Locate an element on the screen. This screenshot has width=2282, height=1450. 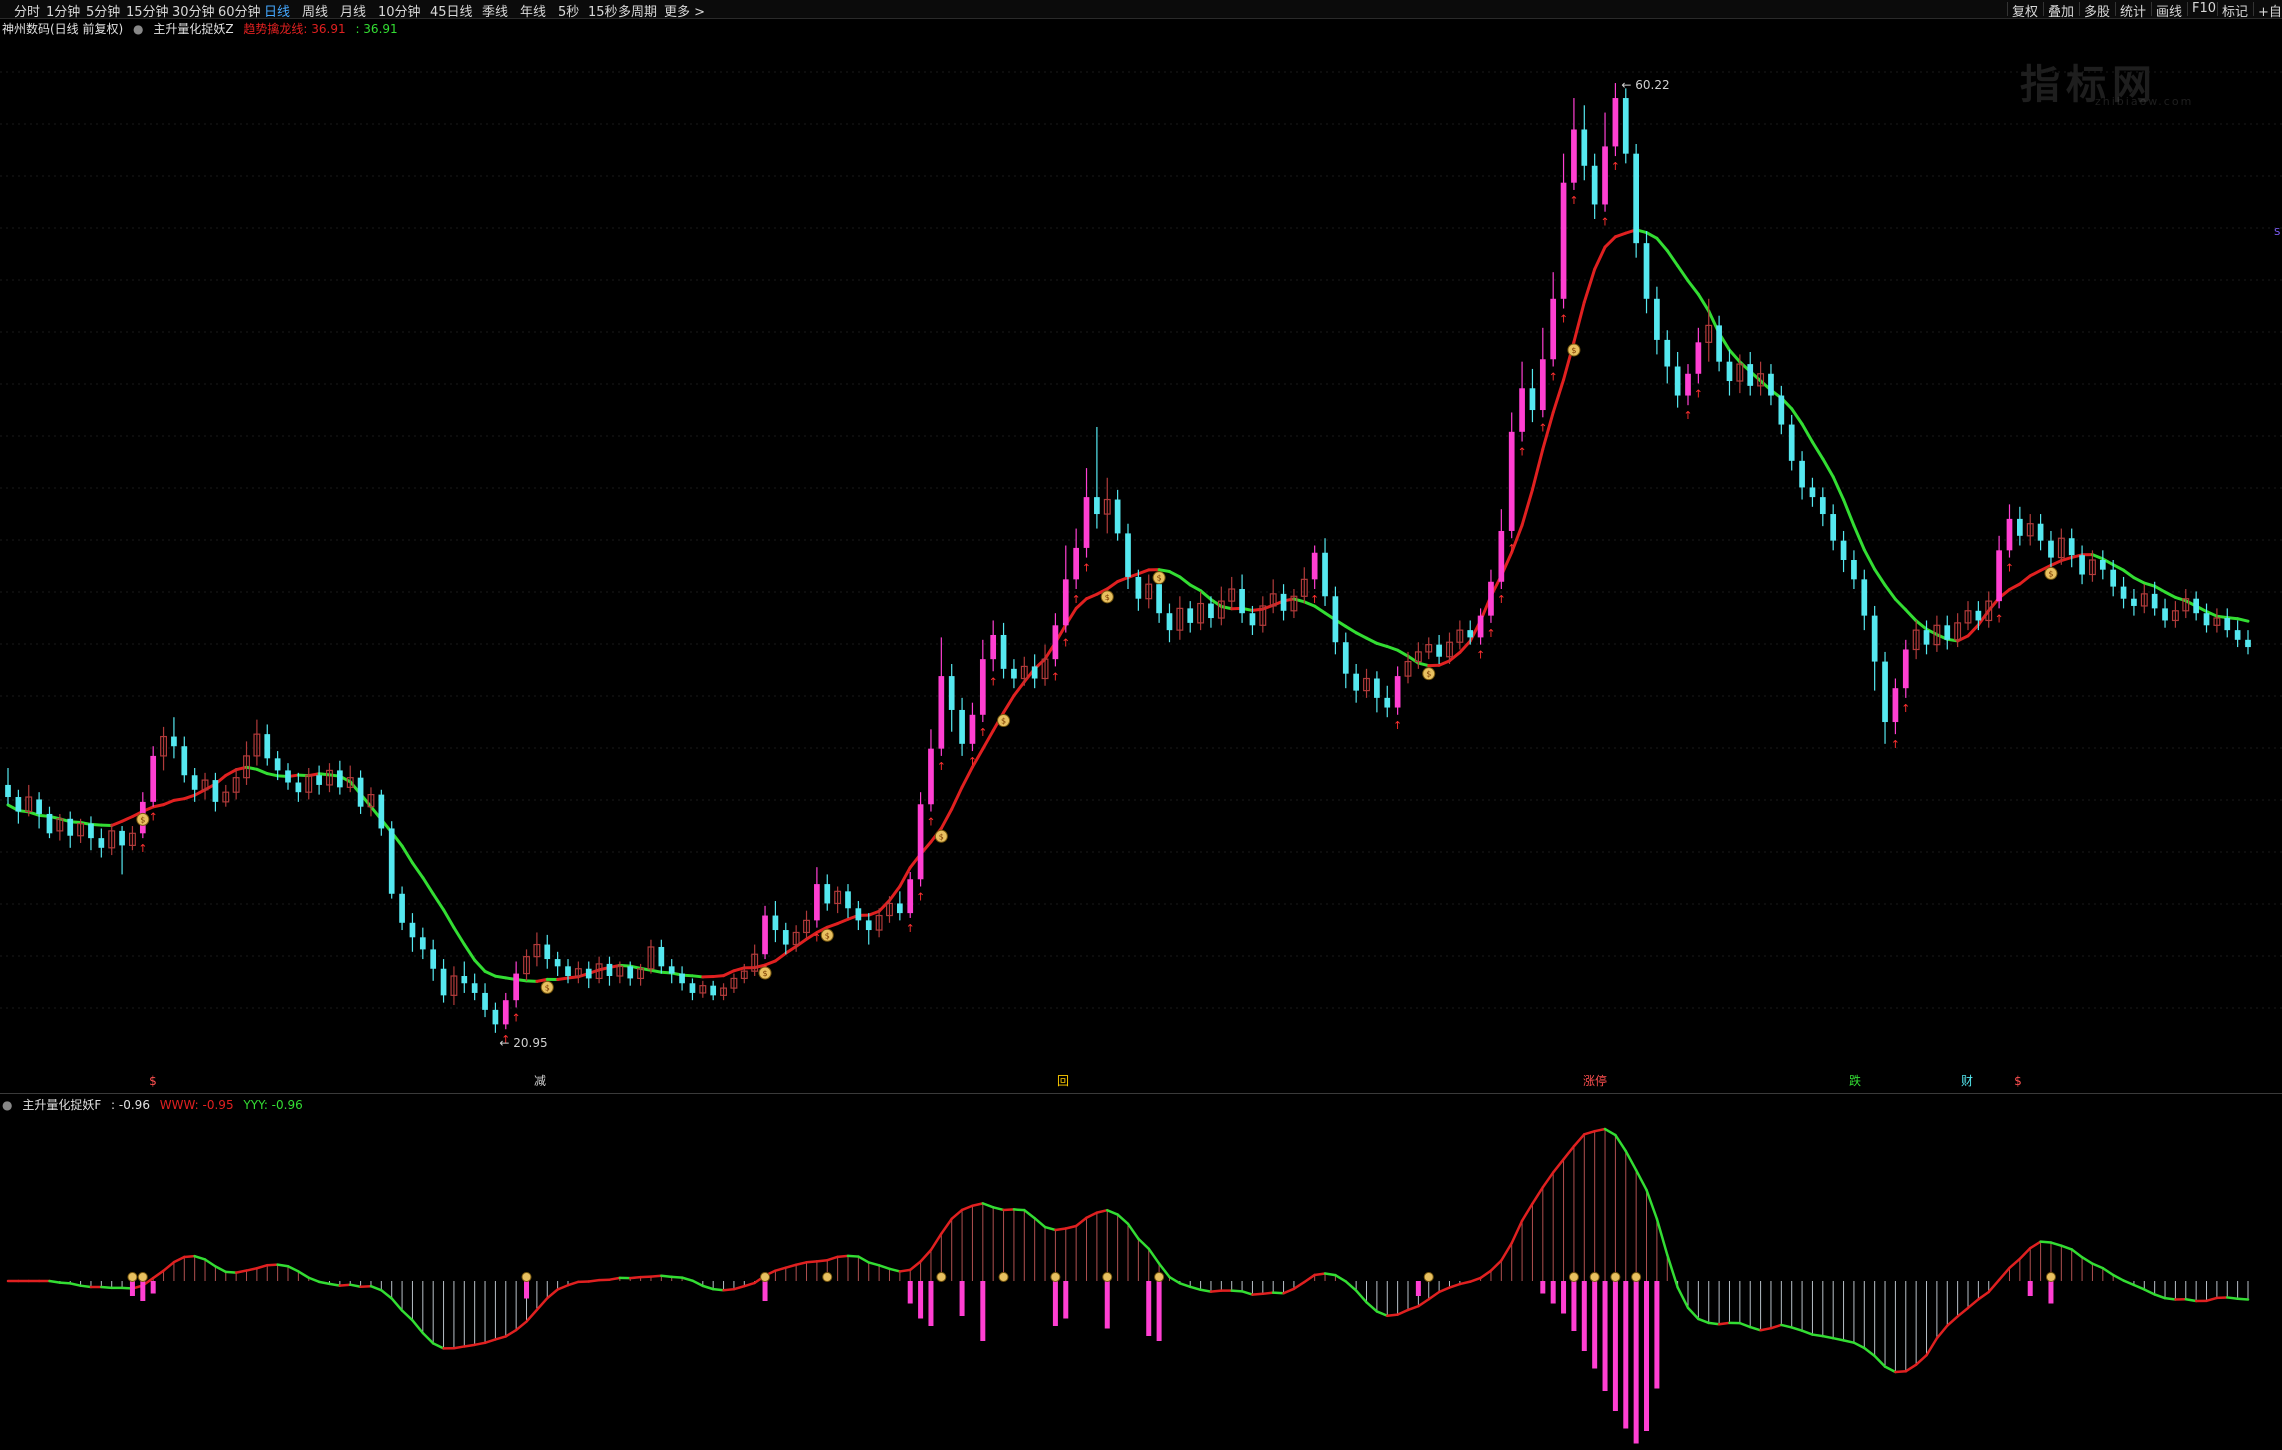
period-tab-15: 多周期 is located at coordinates (637, 10).